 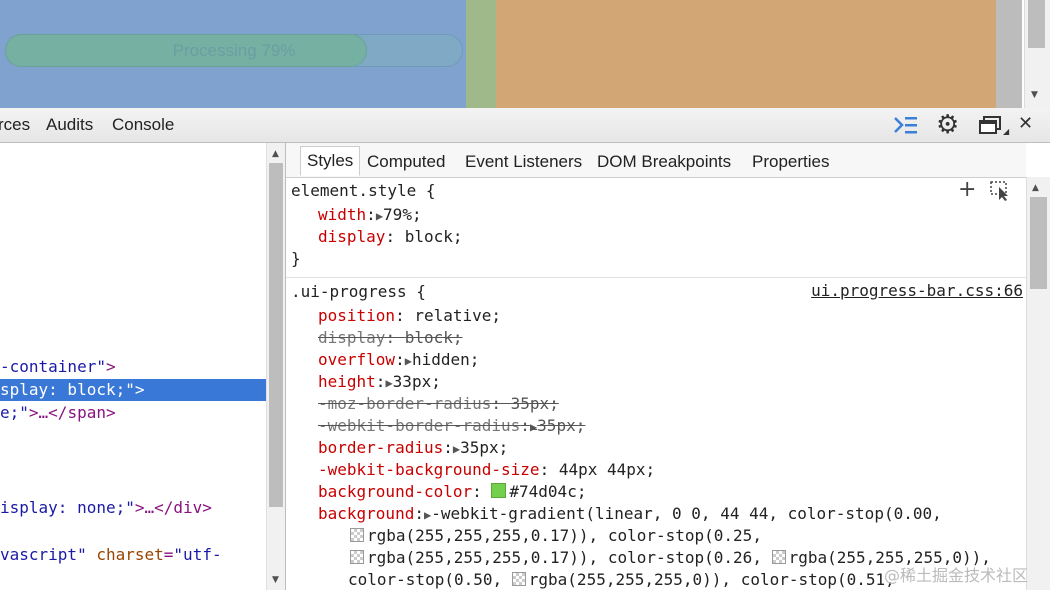 What do you see at coordinates (790, 162) in the screenshot?
I see `tab-properties: Properties` at bounding box center [790, 162].